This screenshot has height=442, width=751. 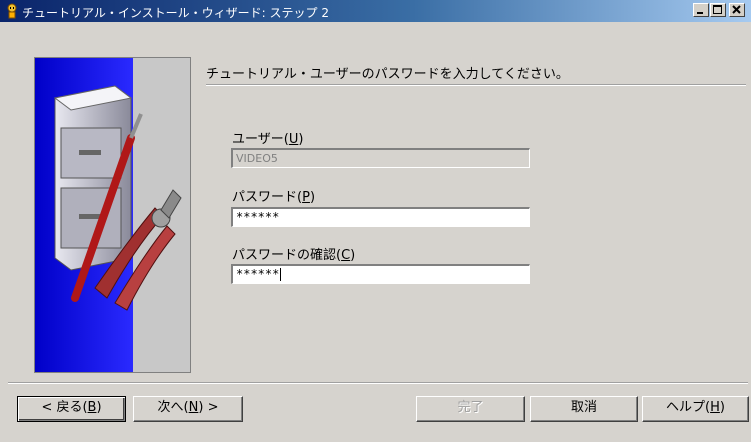 I want to click on maximize-button, so click(x=718, y=10).